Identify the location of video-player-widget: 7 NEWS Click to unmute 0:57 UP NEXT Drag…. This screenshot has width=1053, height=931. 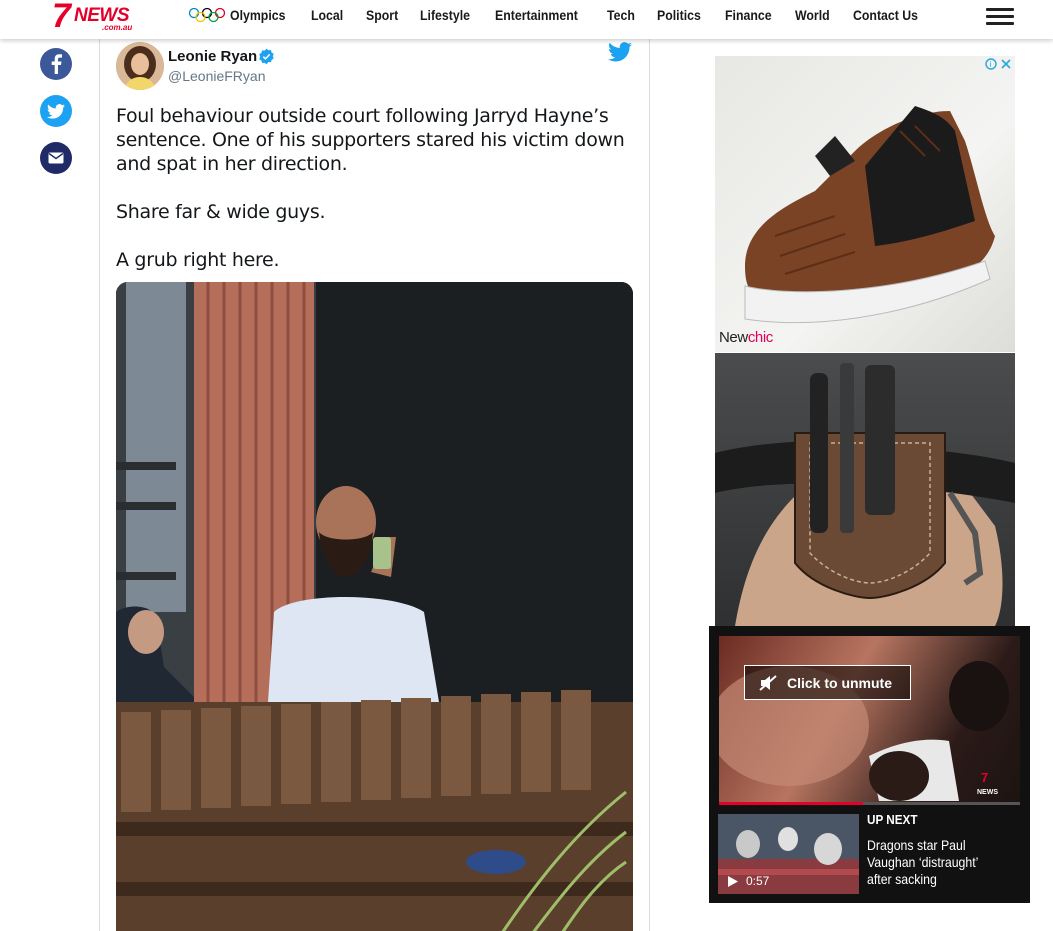
(869, 764).